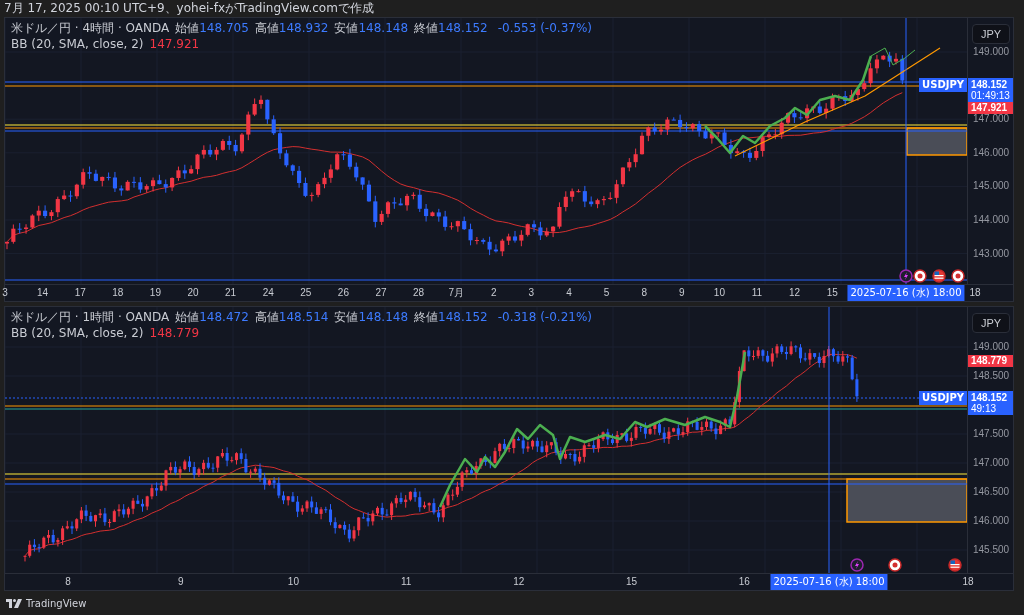  What do you see at coordinates (189, 8) in the screenshot?
I see `snapshot-caption: 7月 17, 2025 00:10 UTC+9、yohei-fxがTradingView.comで作成` at bounding box center [189, 8].